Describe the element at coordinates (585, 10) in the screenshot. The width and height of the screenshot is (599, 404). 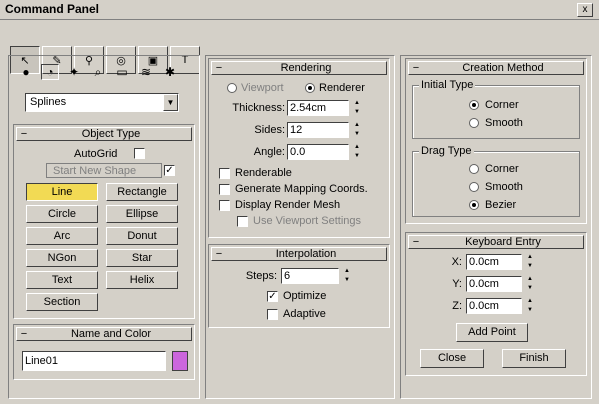
I see `close-button: x` at that location.